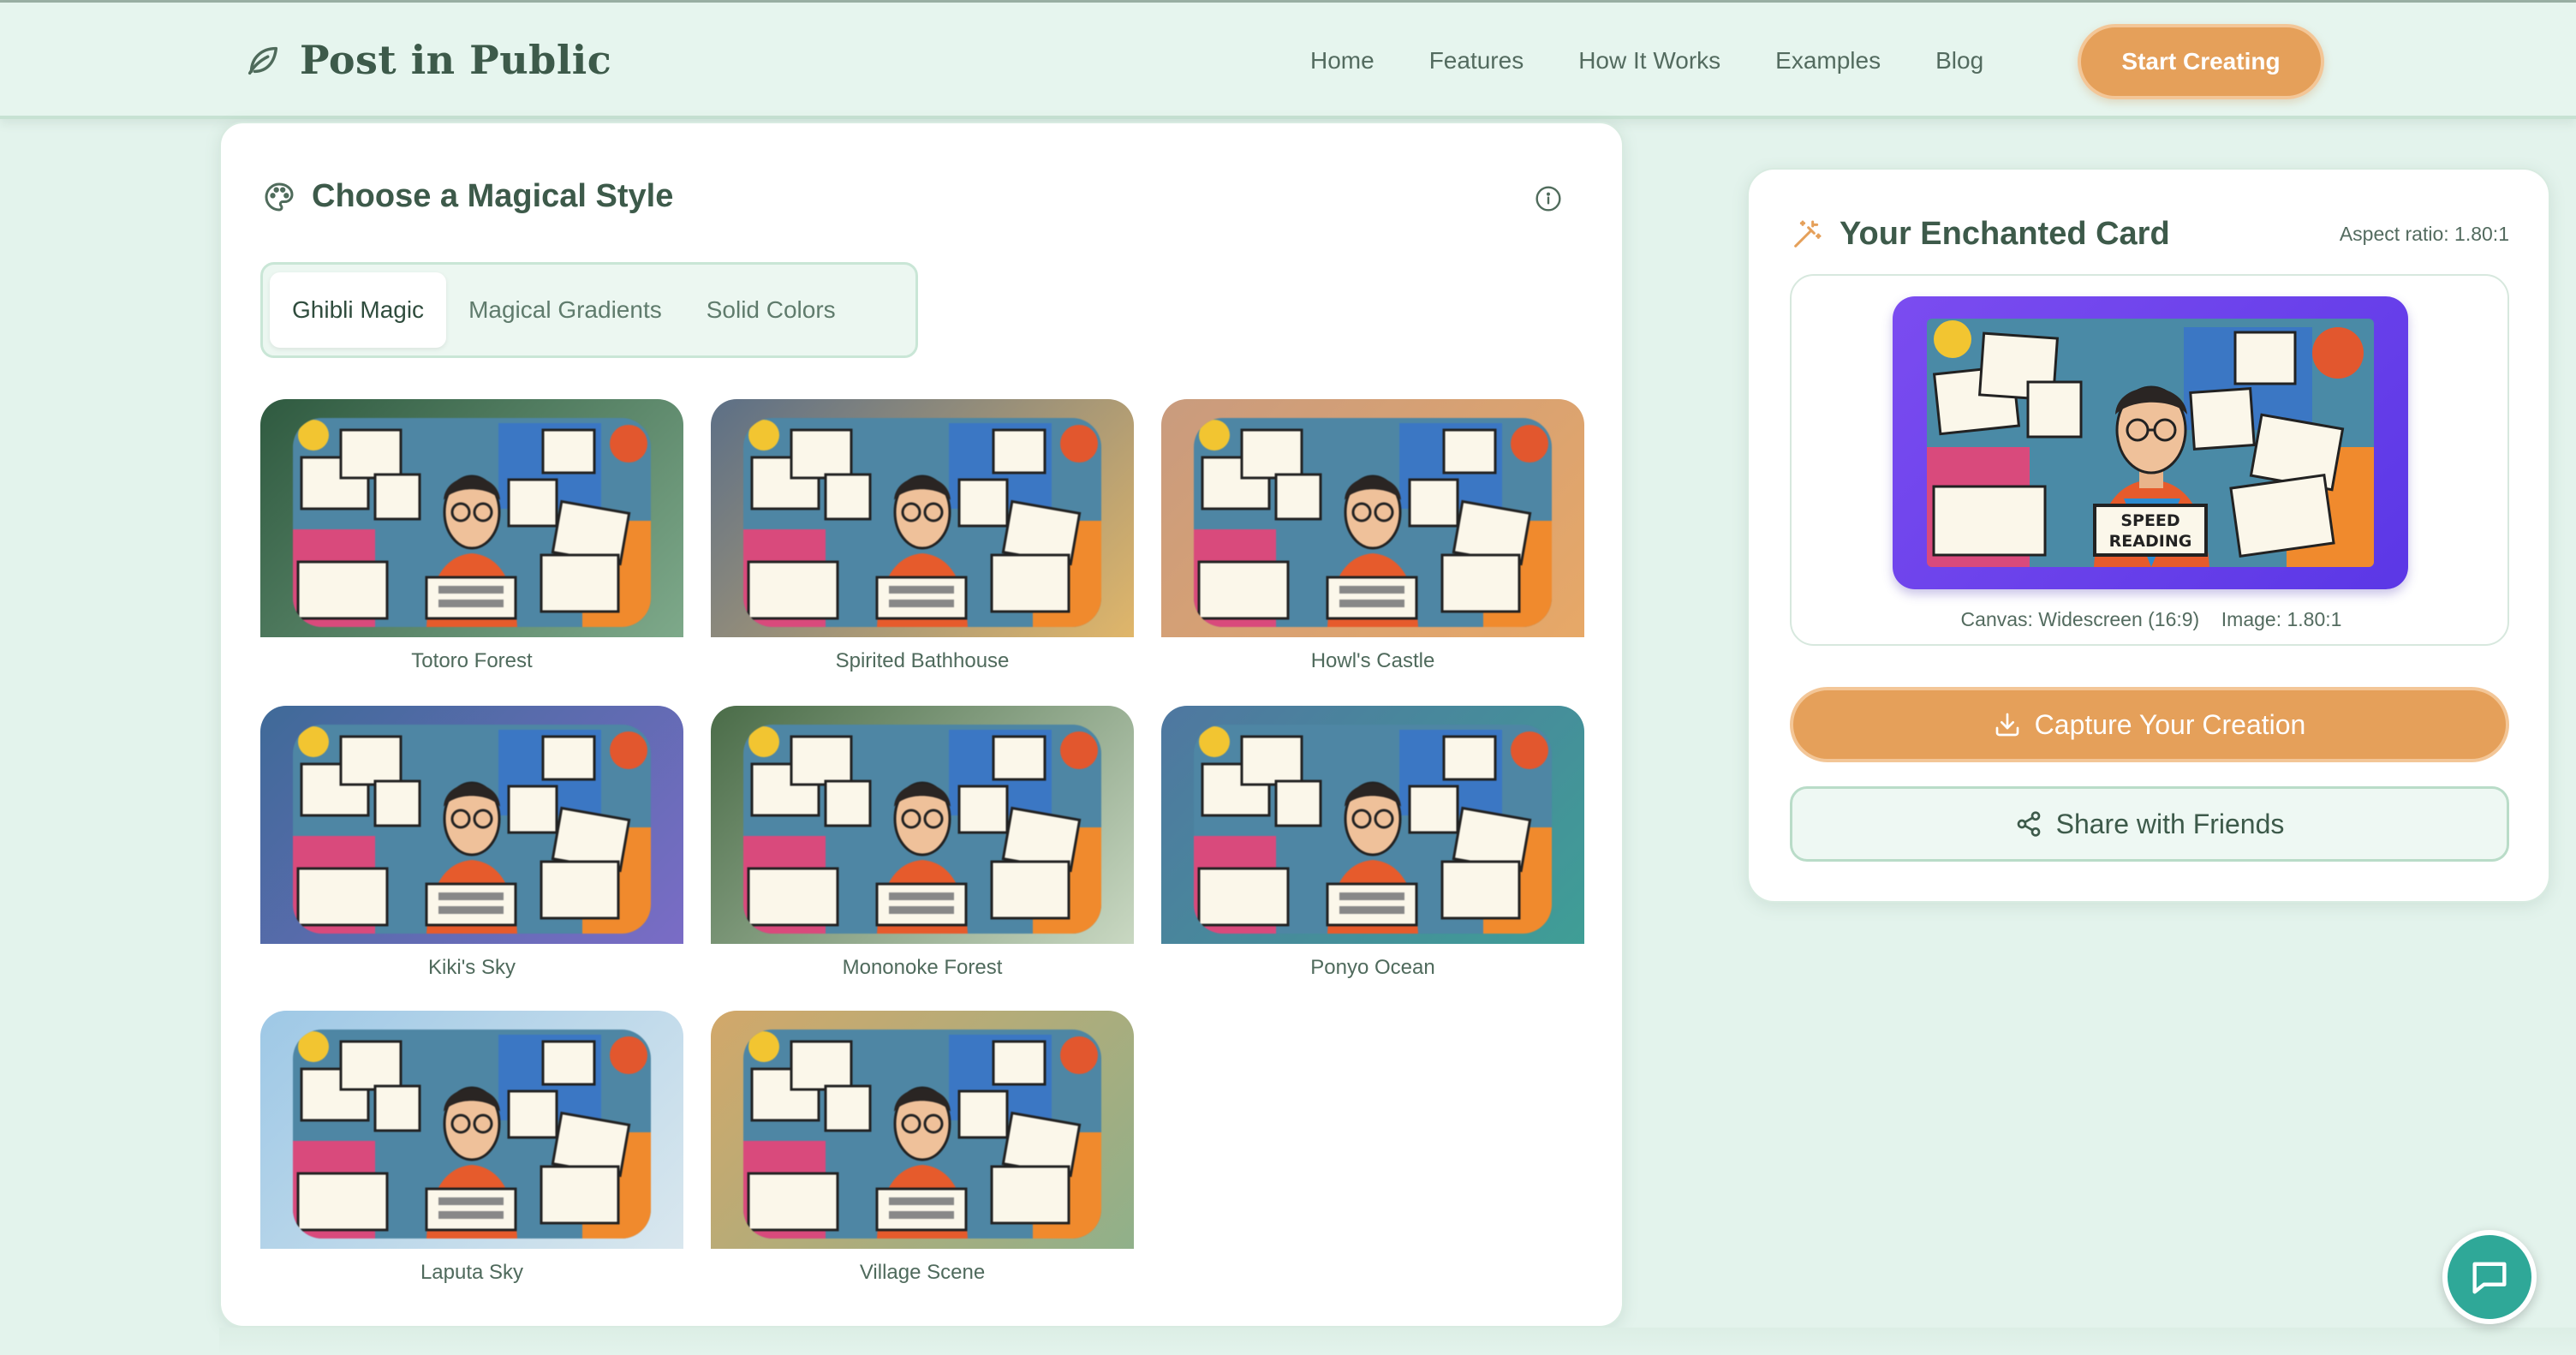 Image resolution: width=2576 pixels, height=1355 pixels. I want to click on brand-logo: Post in Public, so click(427, 60).